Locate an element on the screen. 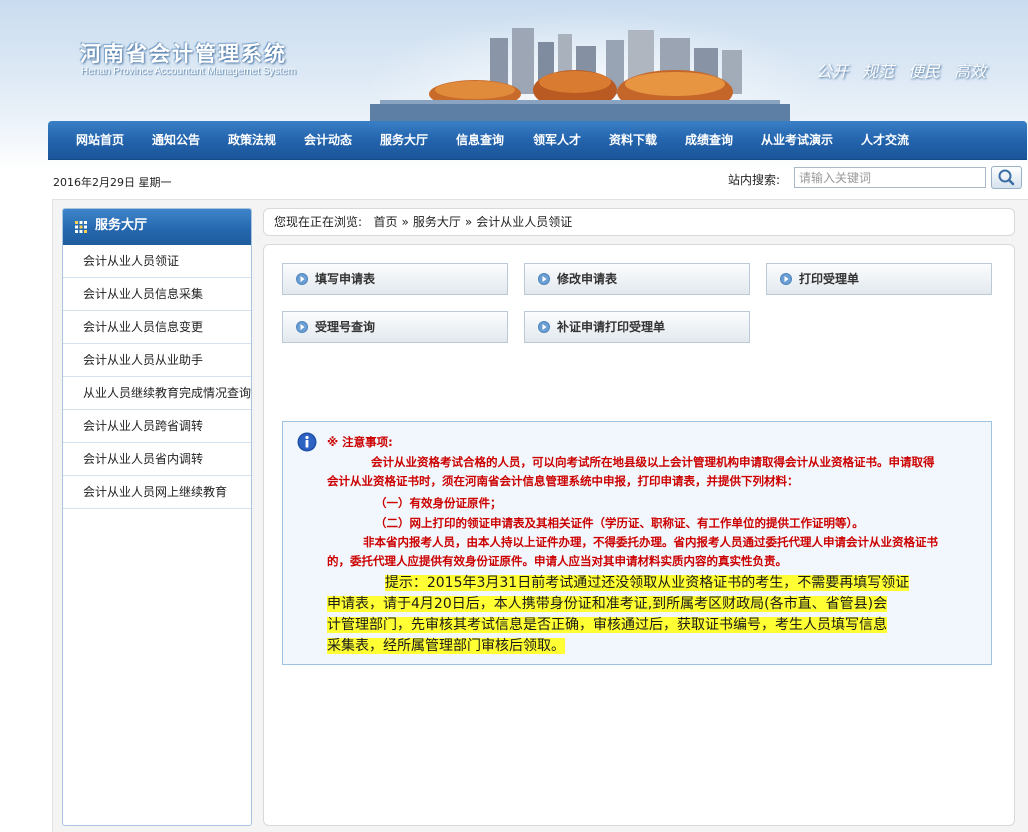 This screenshot has width=1028, height=832. magnifier-icon is located at coordinates (1006, 177).